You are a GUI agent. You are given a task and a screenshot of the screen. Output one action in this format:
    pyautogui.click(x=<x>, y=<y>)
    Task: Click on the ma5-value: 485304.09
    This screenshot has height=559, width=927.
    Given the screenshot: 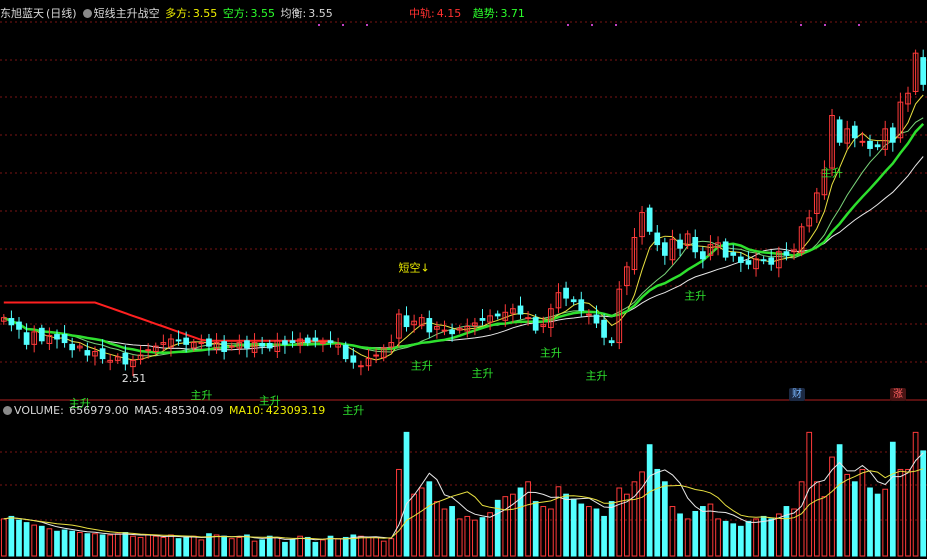 What is the action you would take?
    pyautogui.click(x=194, y=410)
    